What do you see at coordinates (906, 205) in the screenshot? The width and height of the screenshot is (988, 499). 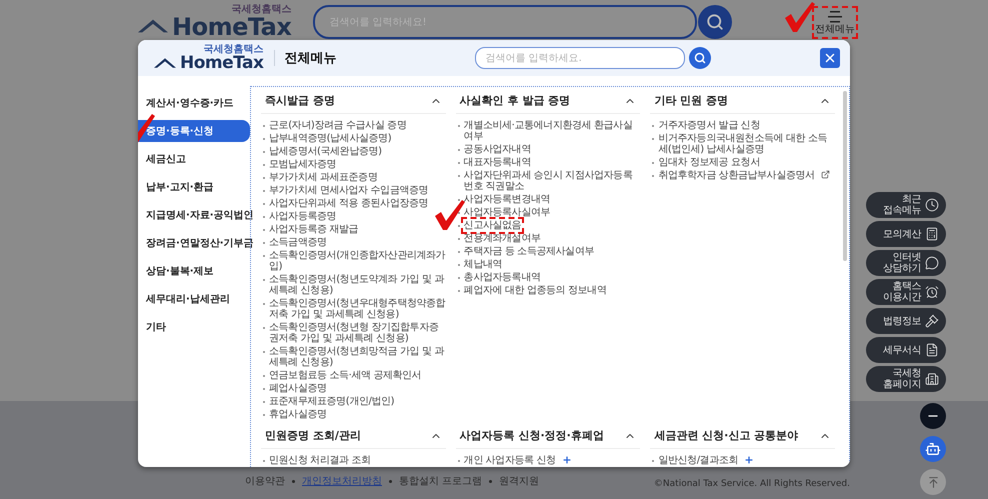 I see `quick-menu-button: 최근 접속메뉴` at bounding box center [906, 205].